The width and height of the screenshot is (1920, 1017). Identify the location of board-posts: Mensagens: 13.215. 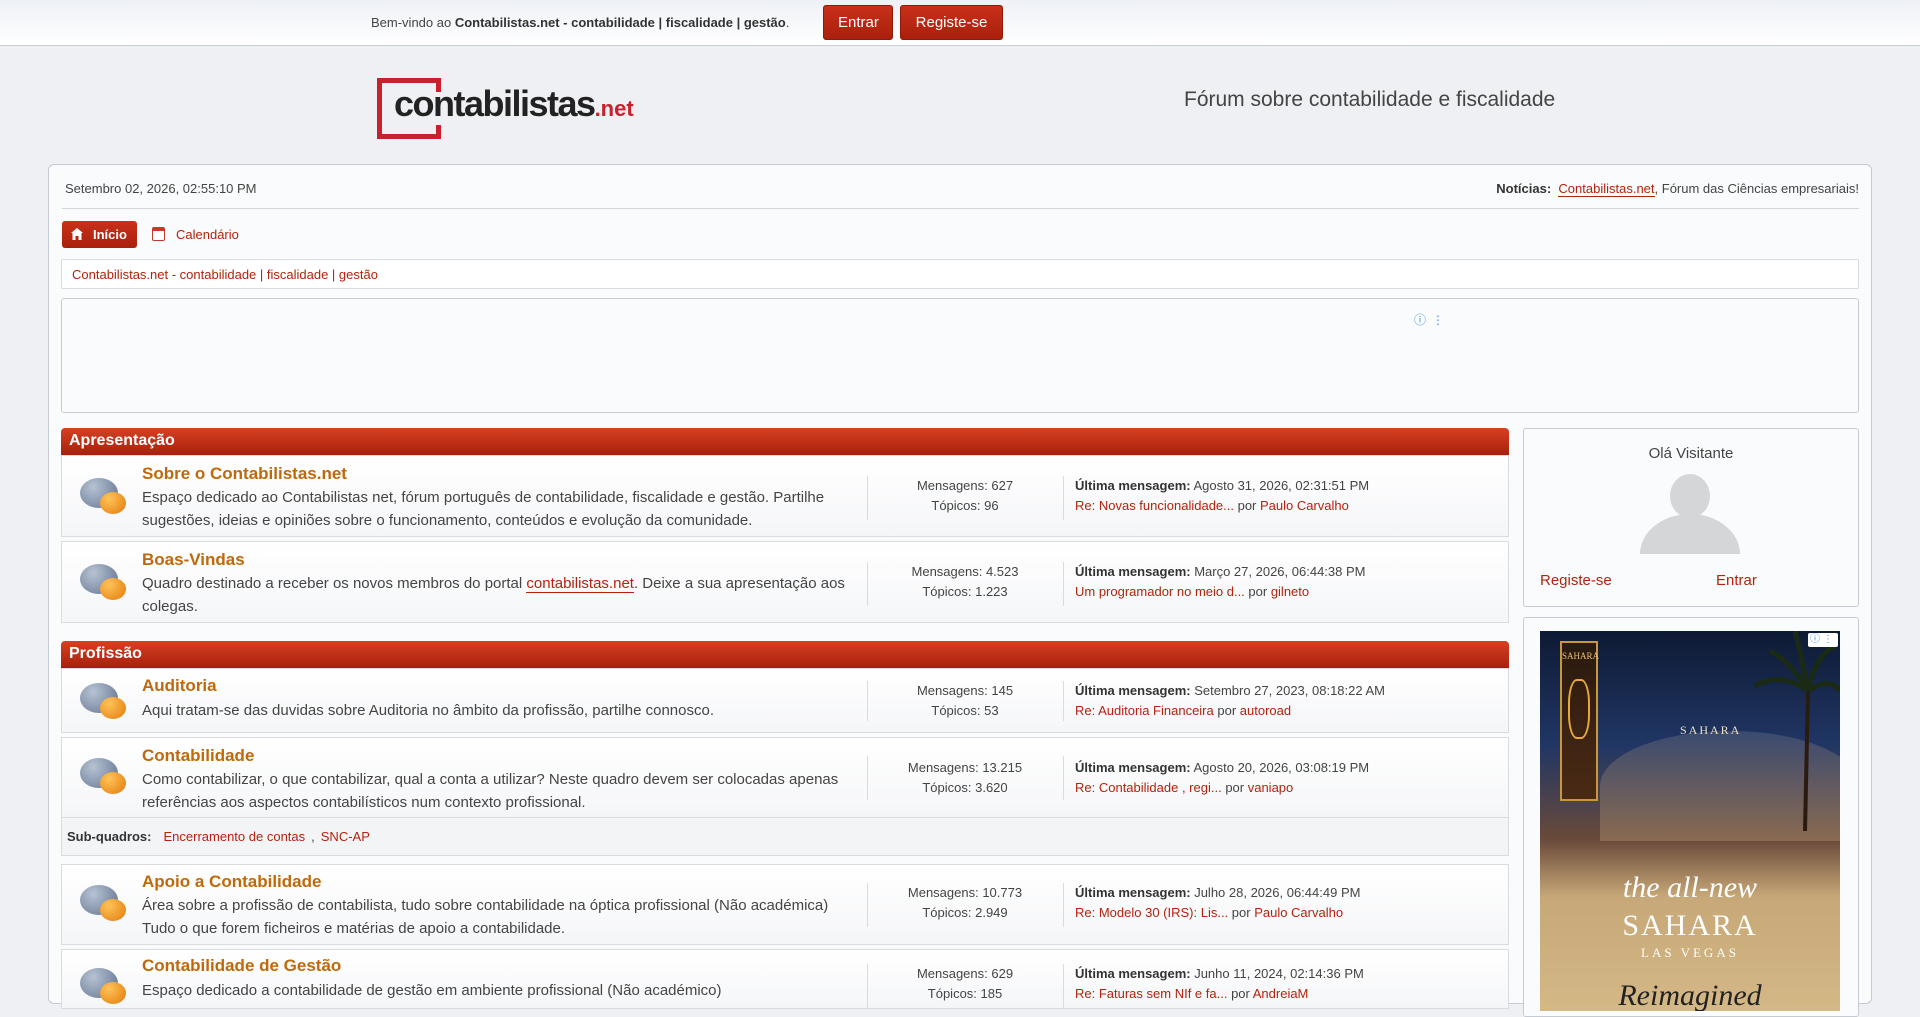
(965, 767).